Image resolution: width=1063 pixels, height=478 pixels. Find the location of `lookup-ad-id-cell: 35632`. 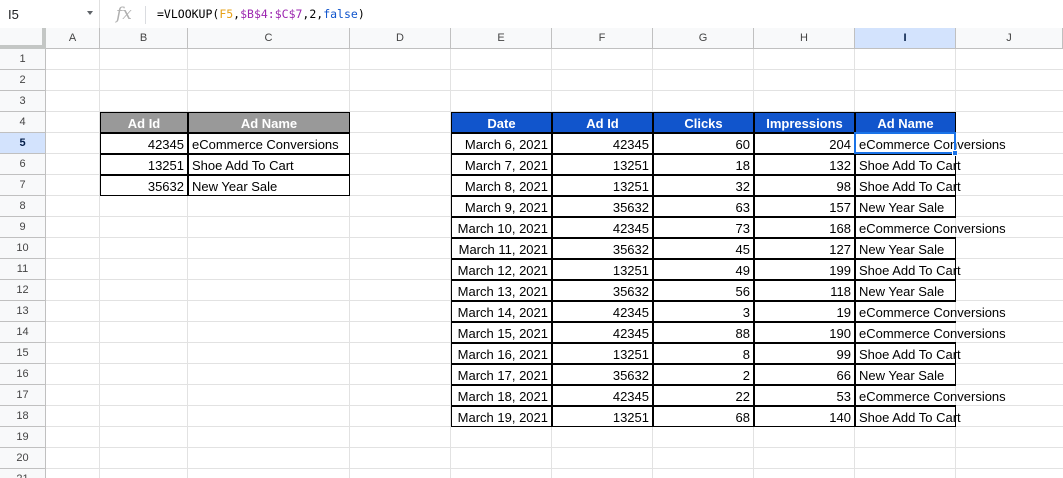

lookup-ad-id-cell: 35632 is located at coordinates (144, 185).